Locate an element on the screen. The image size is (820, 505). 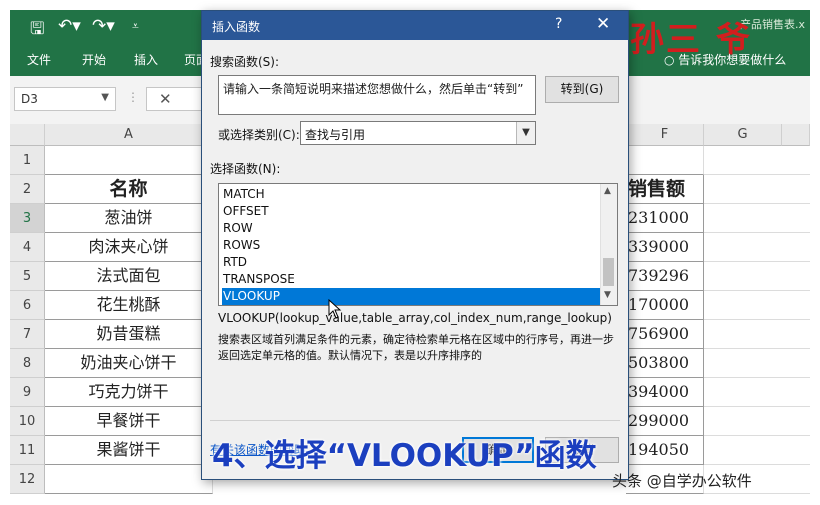
cell-f: 503800 is located at coordinates (665, 363).